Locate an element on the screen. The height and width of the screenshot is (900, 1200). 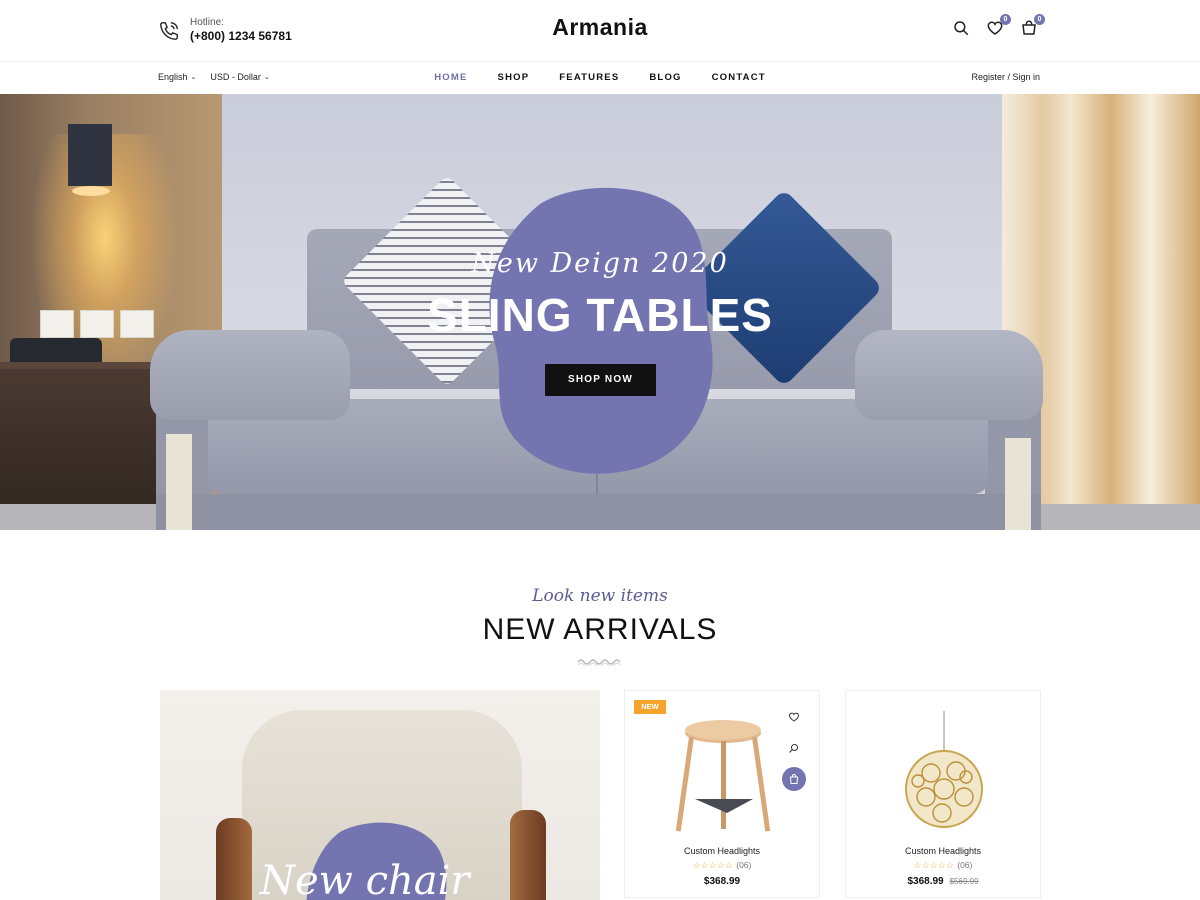
product-card: NEW Custom Headlights ☆☆☆☆☆ (06) $368.99 is located at coordinates (722, 794).